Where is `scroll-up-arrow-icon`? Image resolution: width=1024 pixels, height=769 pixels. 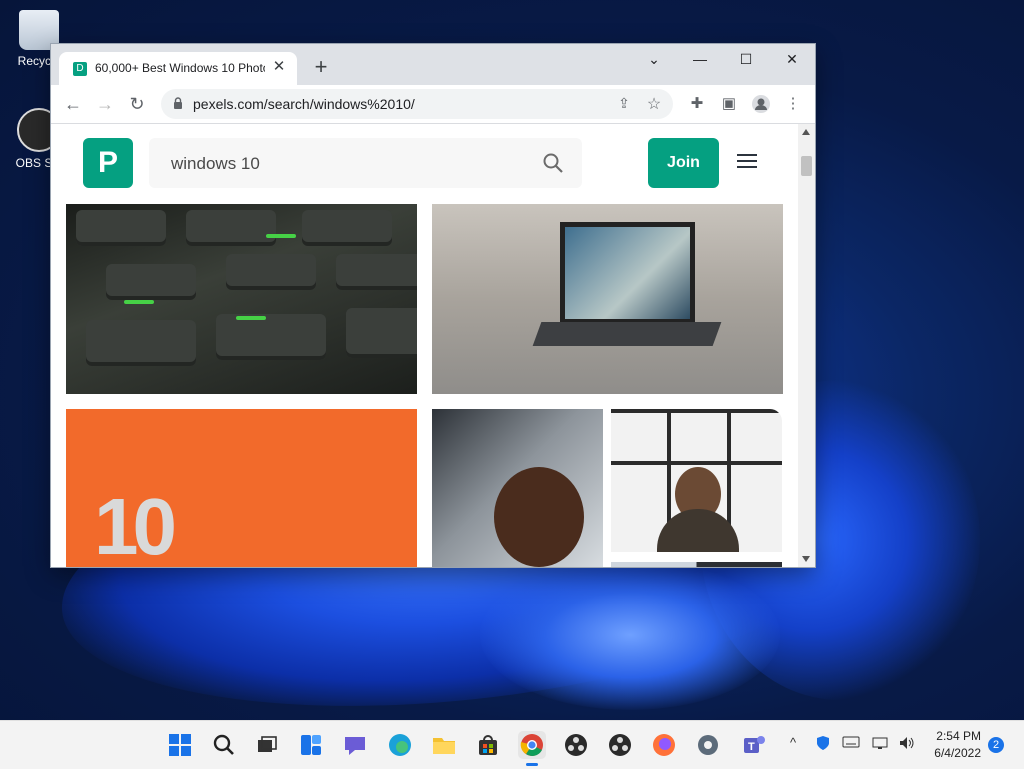 scroll-up-arrow-icon is located at coordinates (806, 132).